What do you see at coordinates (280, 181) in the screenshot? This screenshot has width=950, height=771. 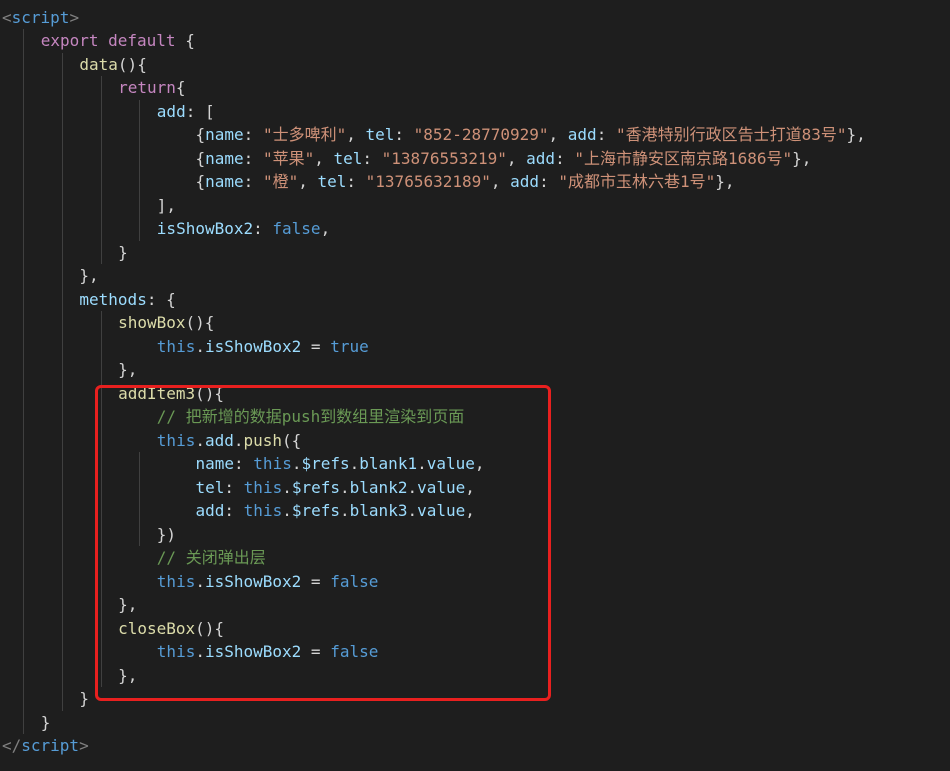 I see `code-token: "橙"` at bounding box center [280, 181].